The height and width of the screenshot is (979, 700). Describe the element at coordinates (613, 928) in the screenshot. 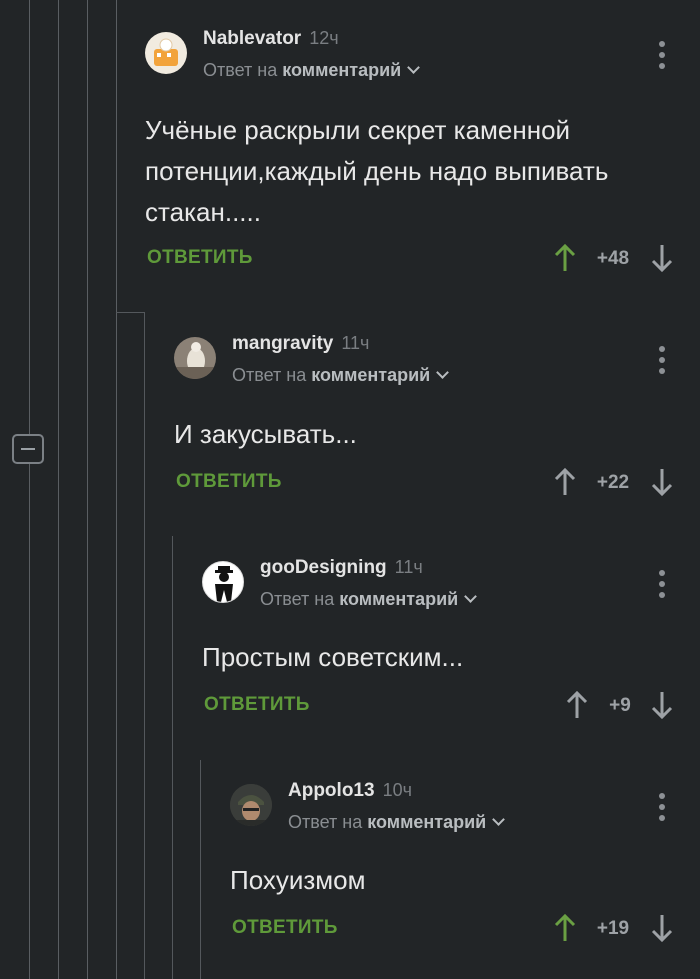

I see `rating-count: +19` at that location.